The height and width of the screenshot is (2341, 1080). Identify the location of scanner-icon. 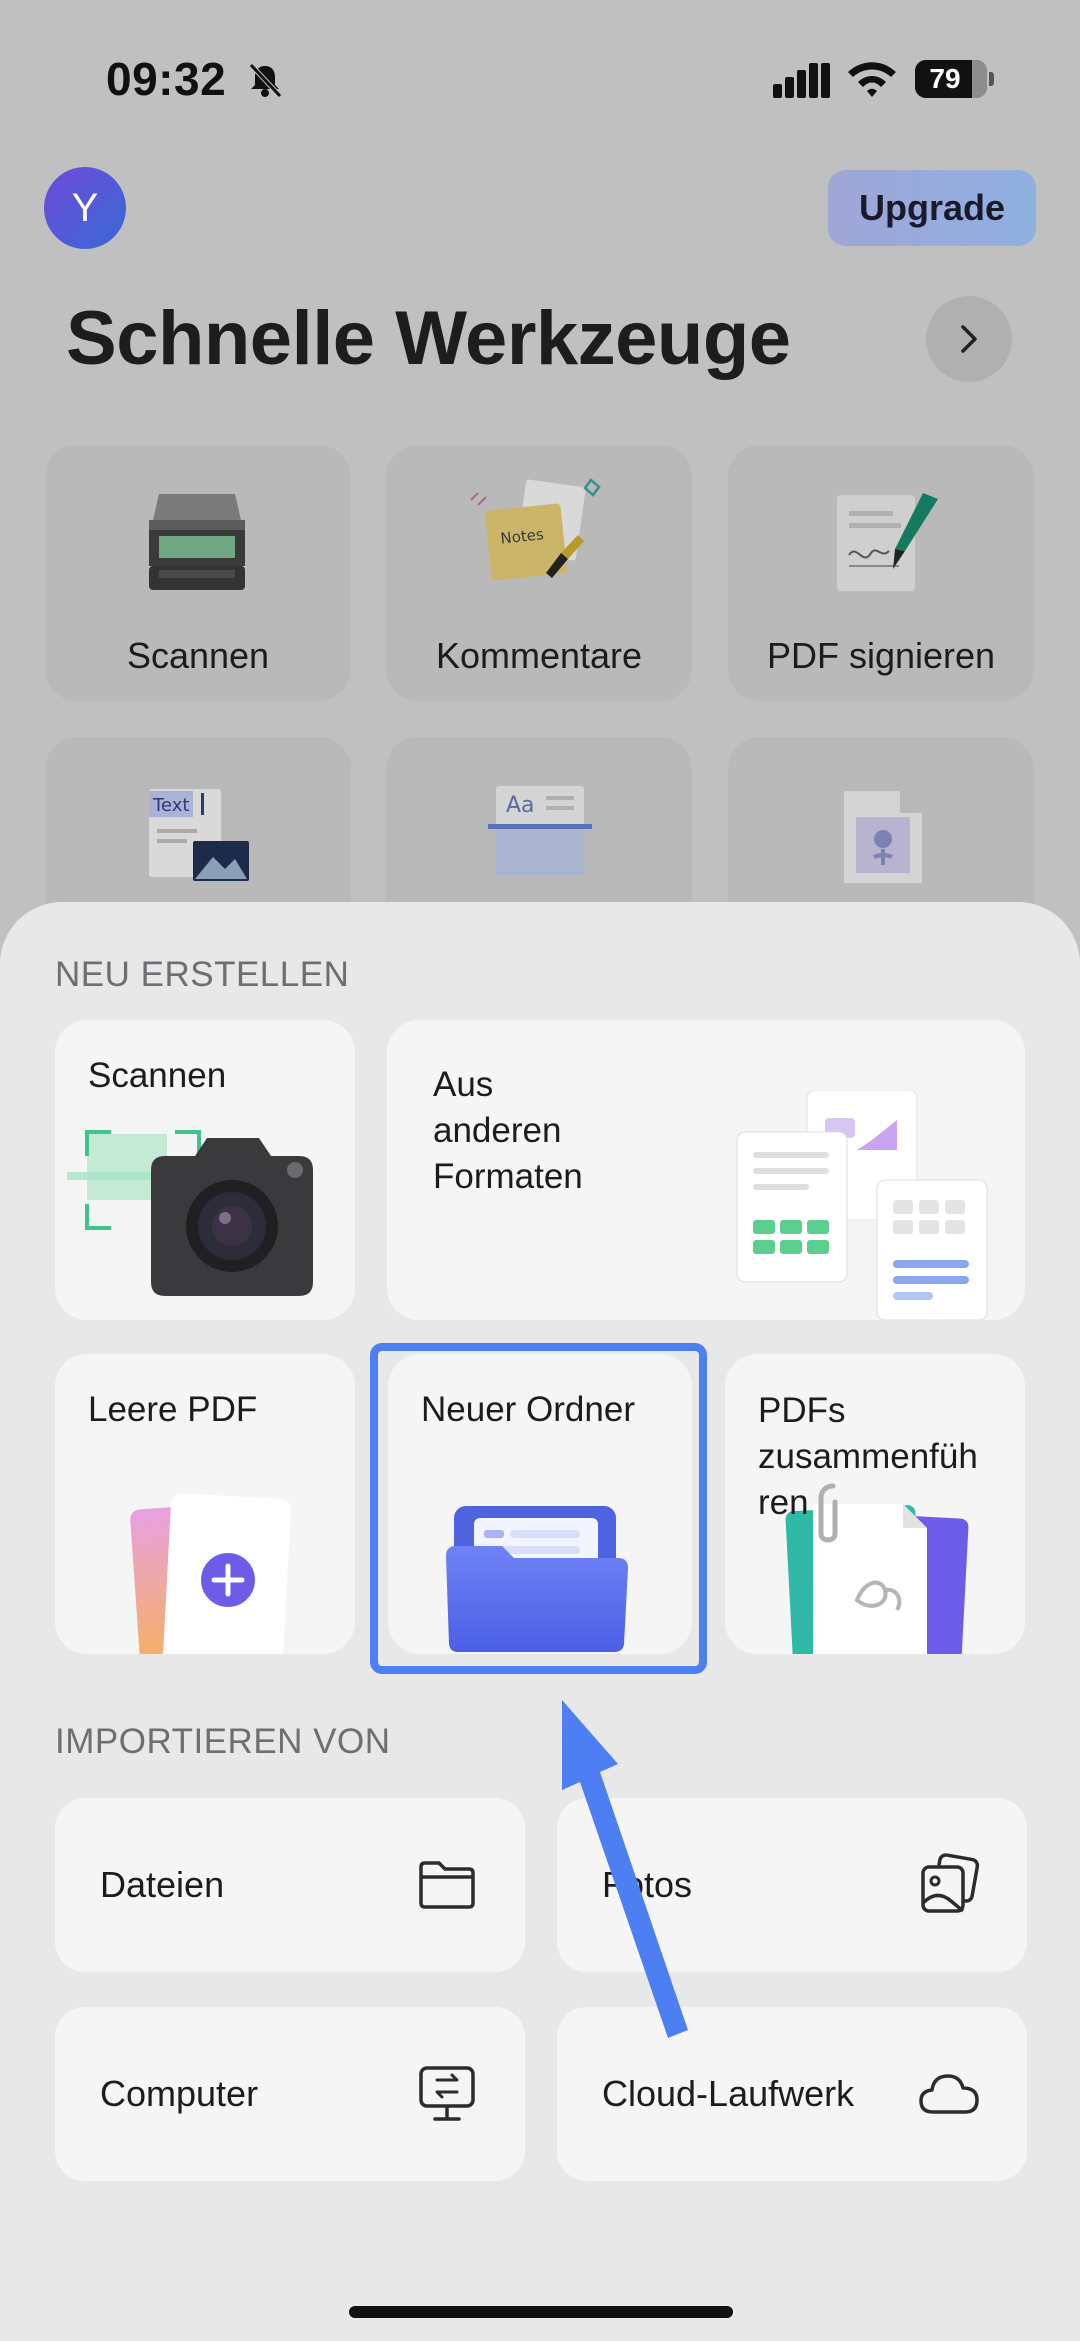
(197, 542).